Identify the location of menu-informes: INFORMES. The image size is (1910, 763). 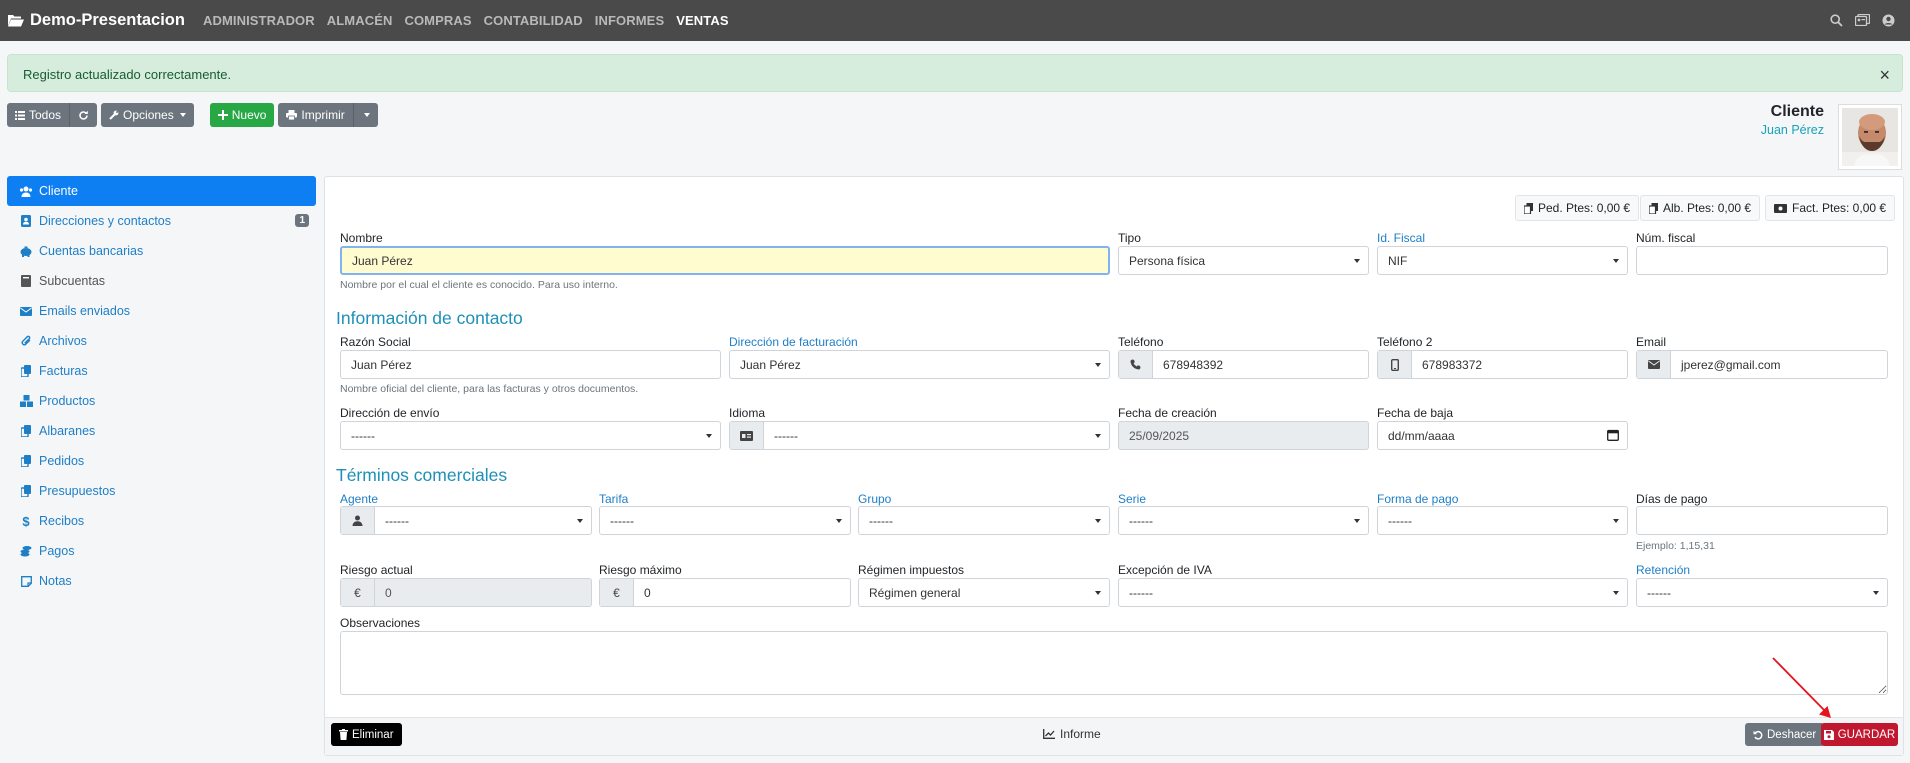
(629, 20).